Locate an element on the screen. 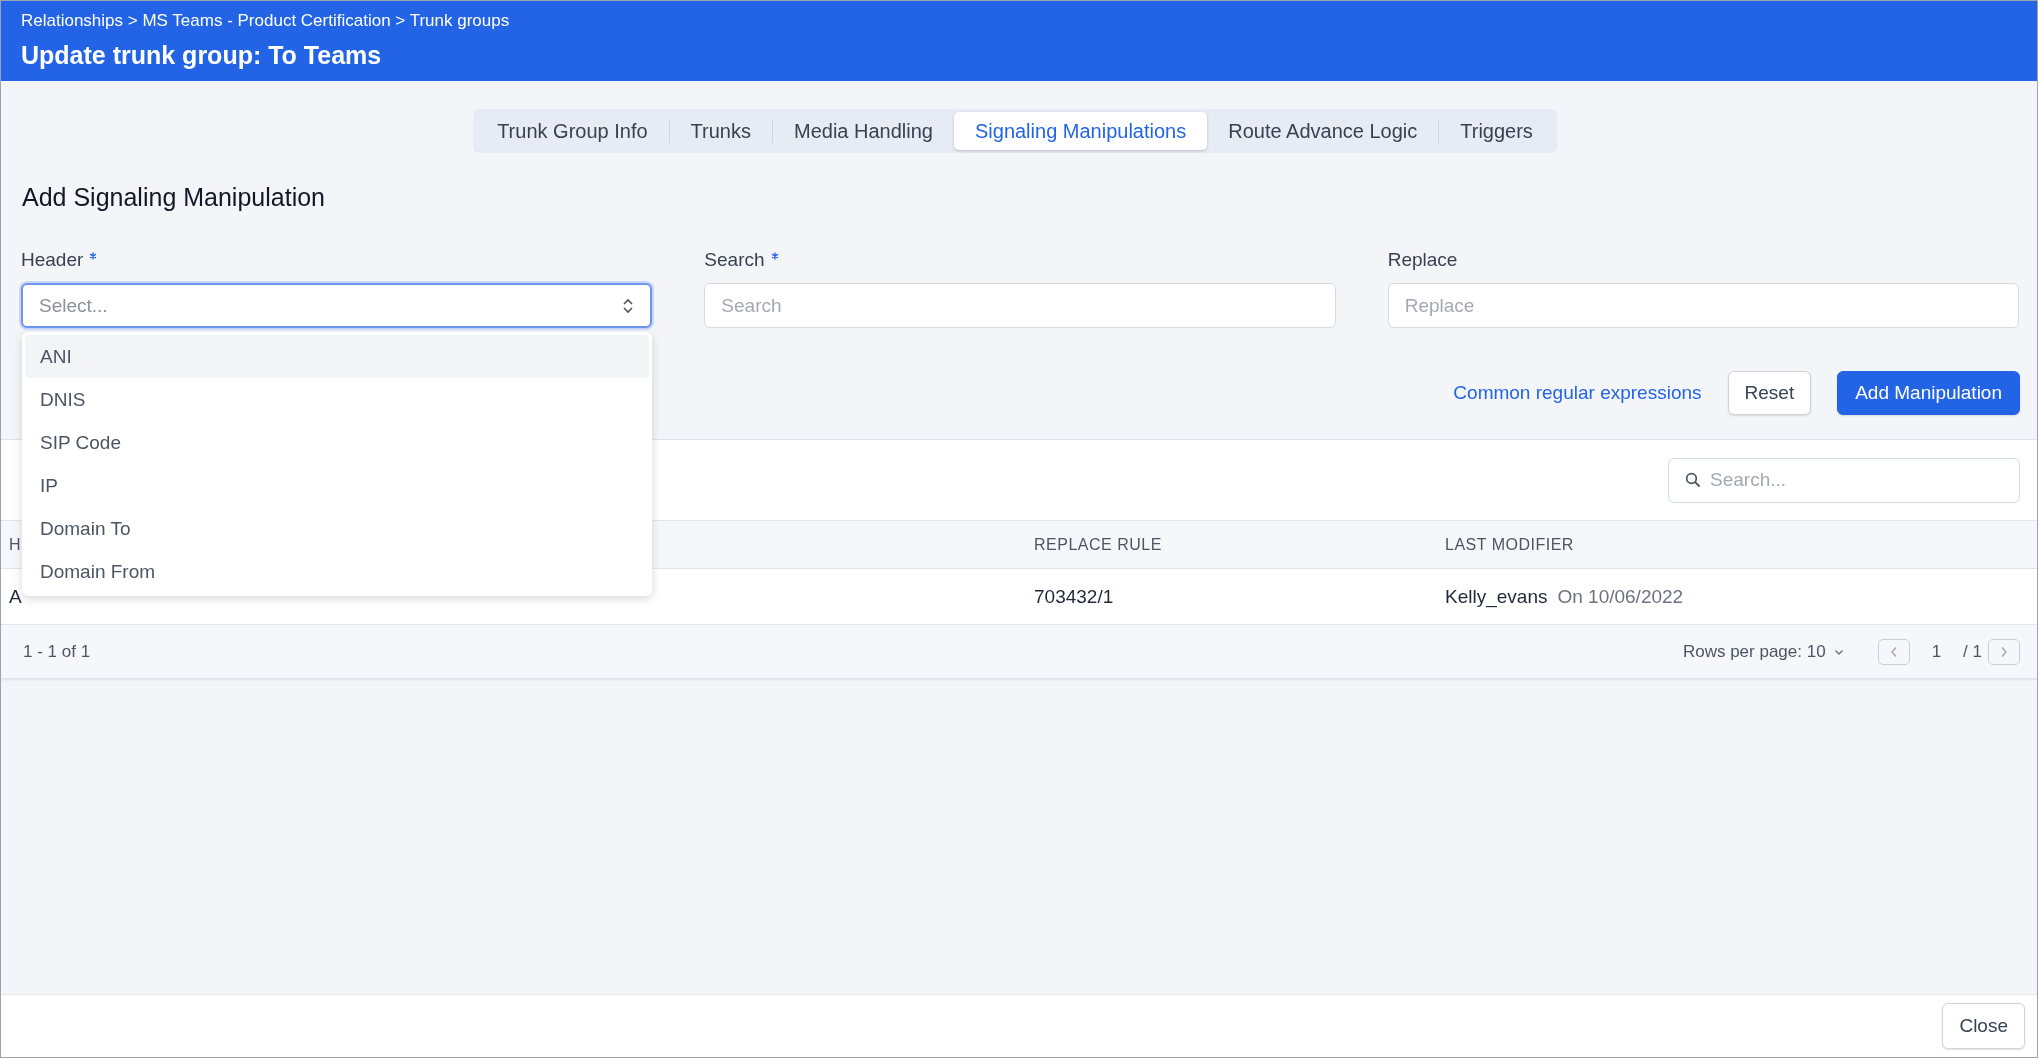  next-page-button is located at coordinates (2004, 651).